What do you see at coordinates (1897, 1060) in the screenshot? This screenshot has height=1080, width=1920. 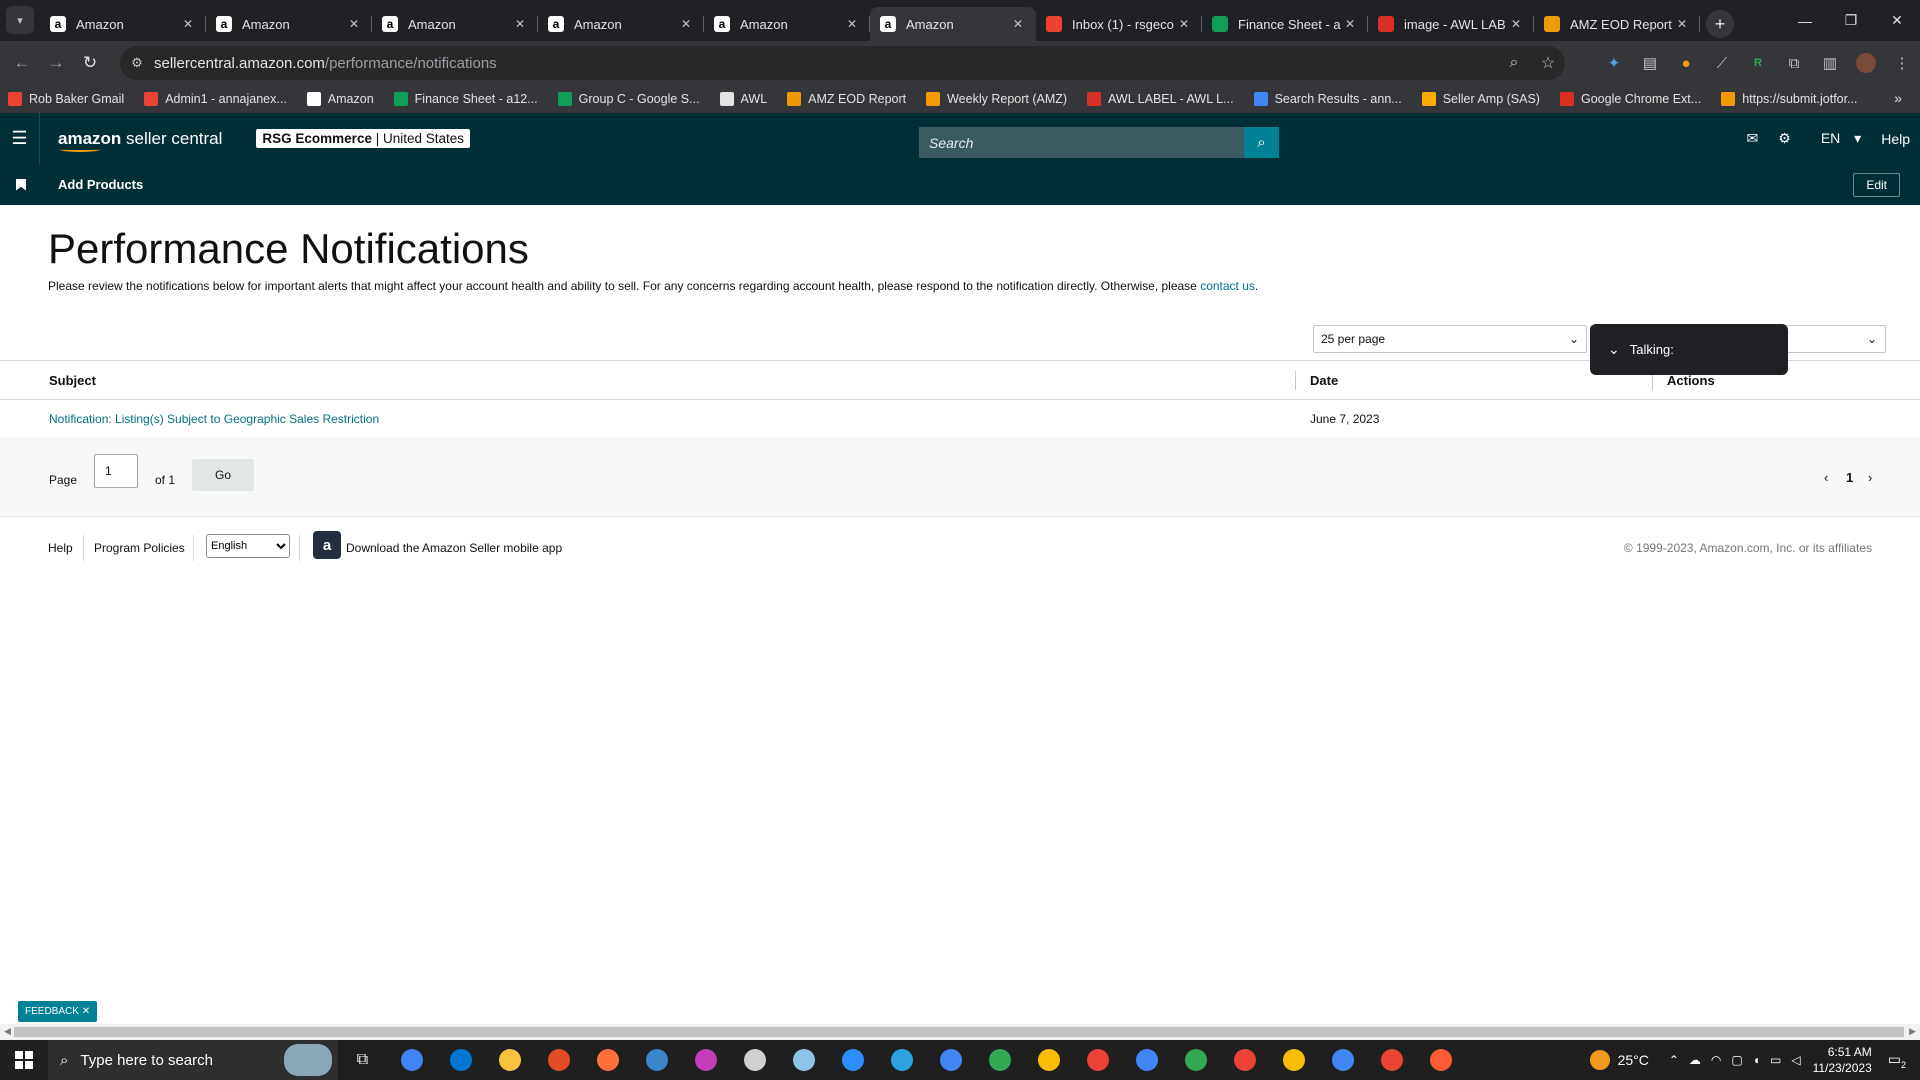 I see `notification-center-icon: ▭2` at bounding box center [1897, 1060].